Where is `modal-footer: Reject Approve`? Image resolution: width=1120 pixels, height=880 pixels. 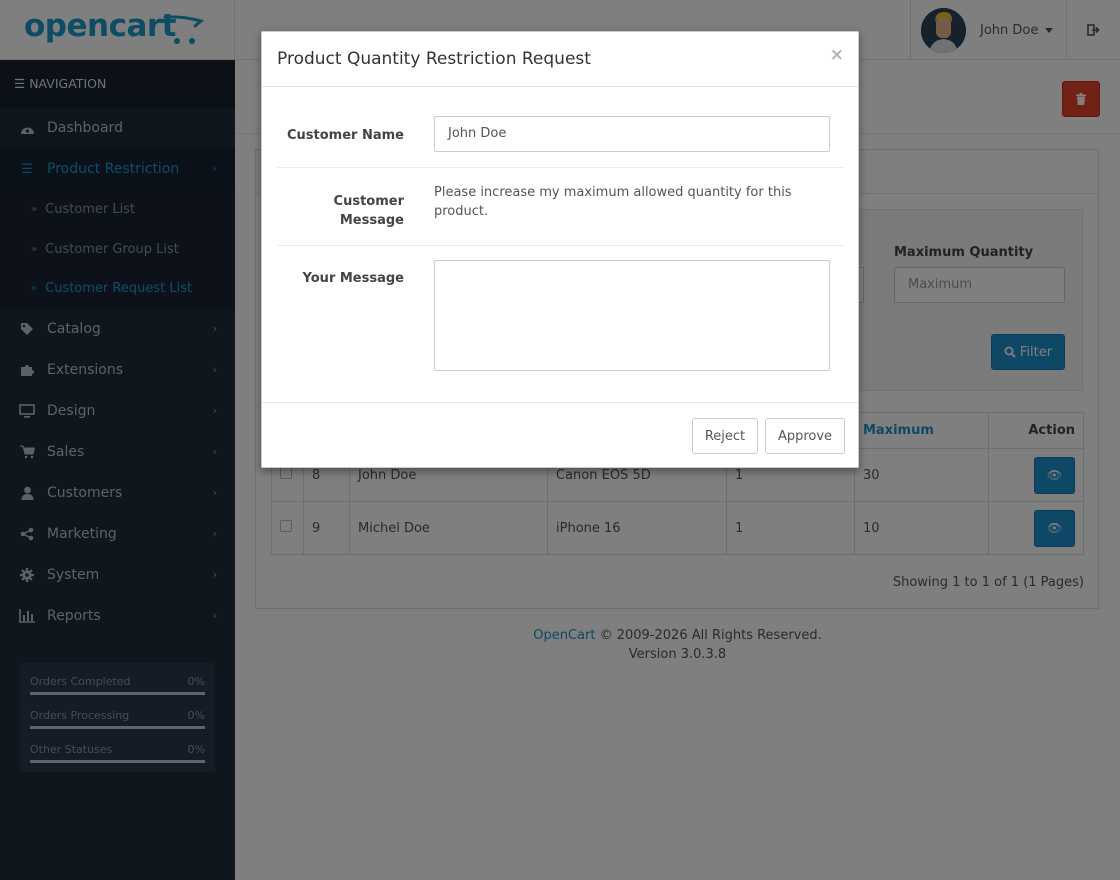 modal-footer: Reject Approve is located at coordinates (560, 435).